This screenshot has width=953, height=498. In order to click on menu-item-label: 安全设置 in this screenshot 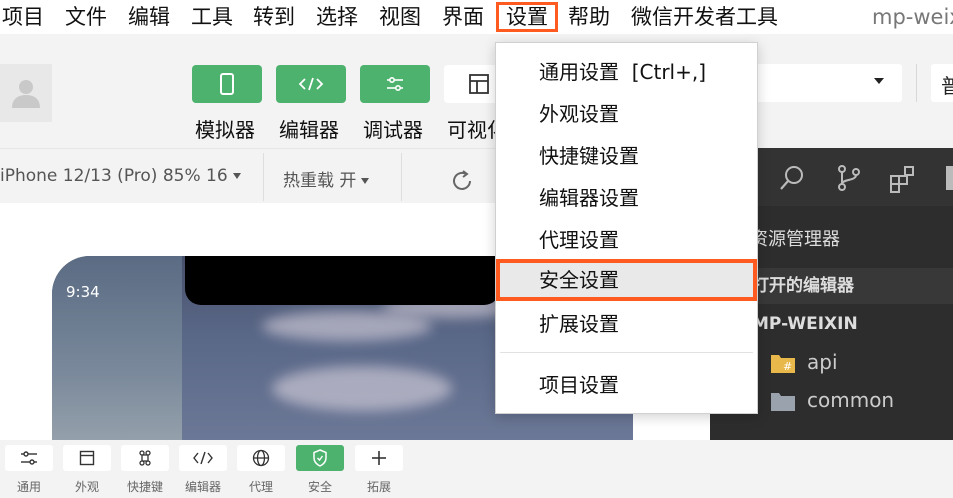, I will do `click(579, 280)`.